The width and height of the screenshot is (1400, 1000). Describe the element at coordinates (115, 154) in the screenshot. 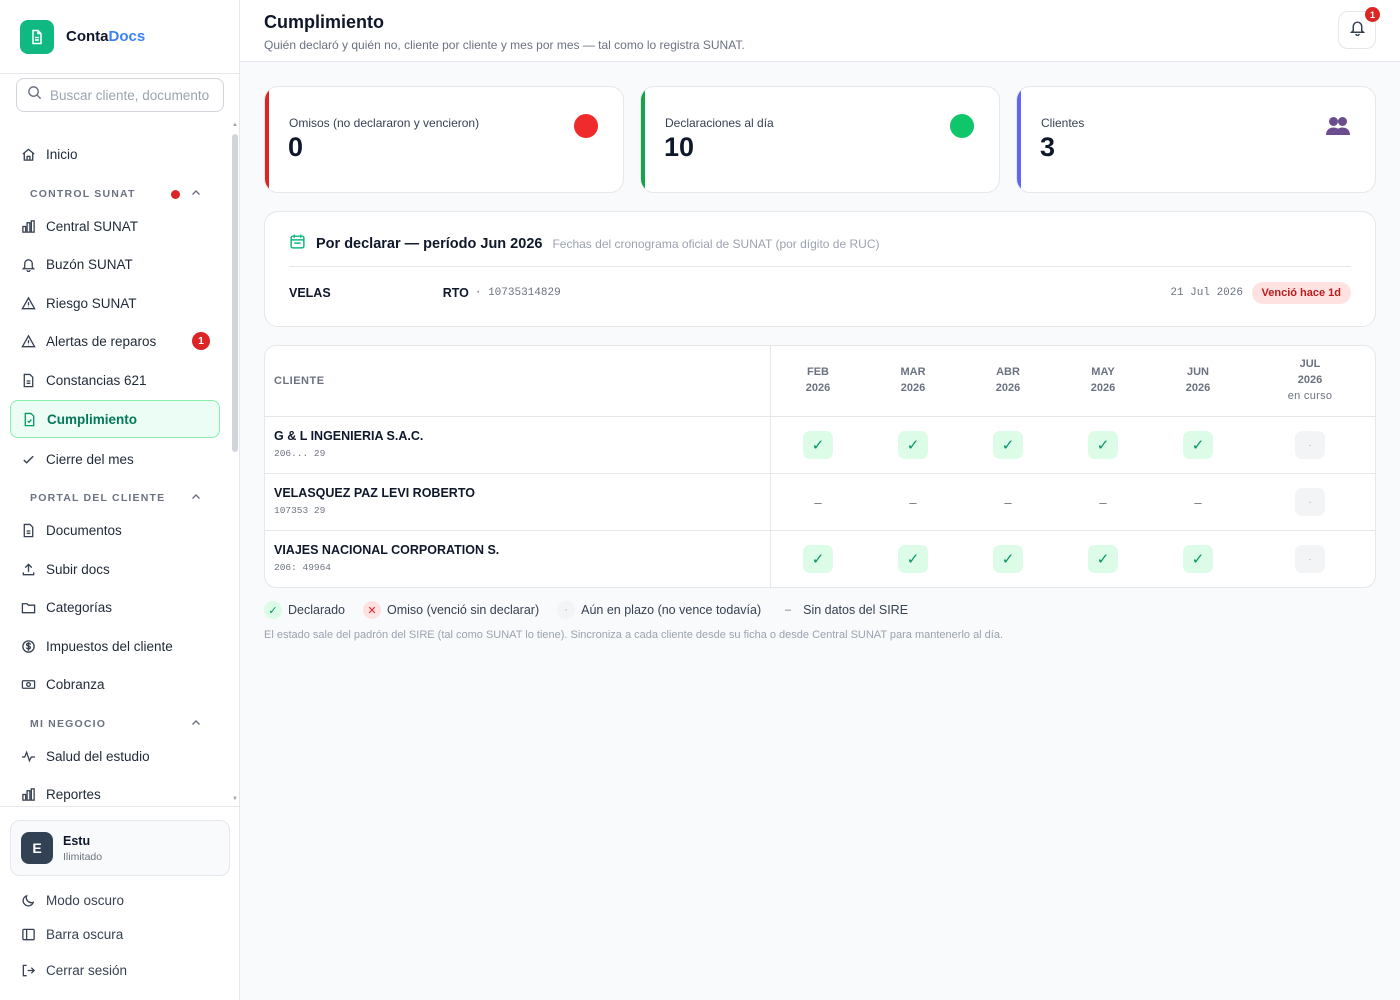

I see `sidebar-item-inicio: Inicio` at that location.